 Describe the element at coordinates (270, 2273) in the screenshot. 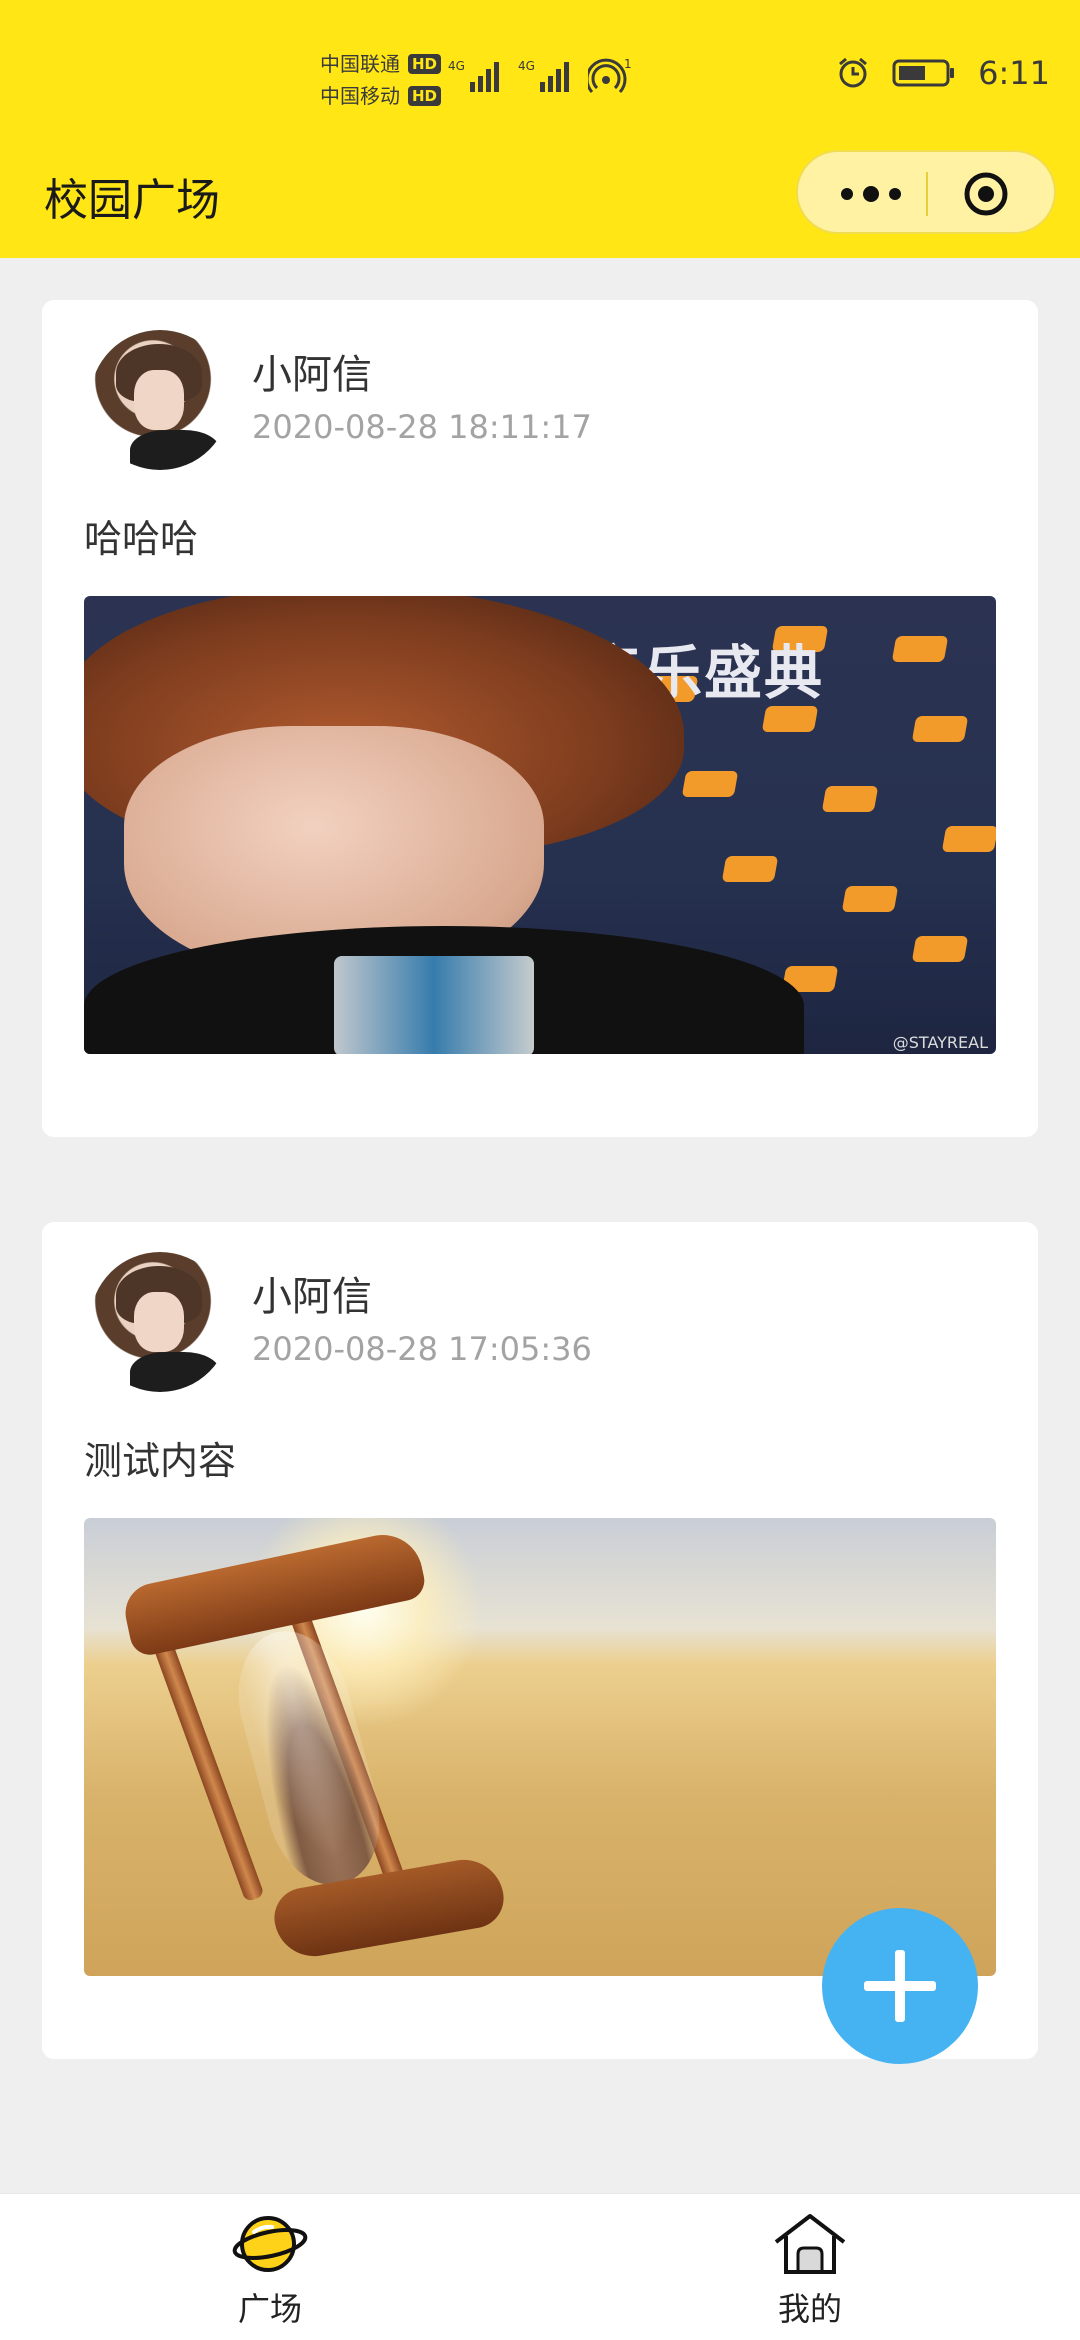

I see `tab-square: 广场` at that location.